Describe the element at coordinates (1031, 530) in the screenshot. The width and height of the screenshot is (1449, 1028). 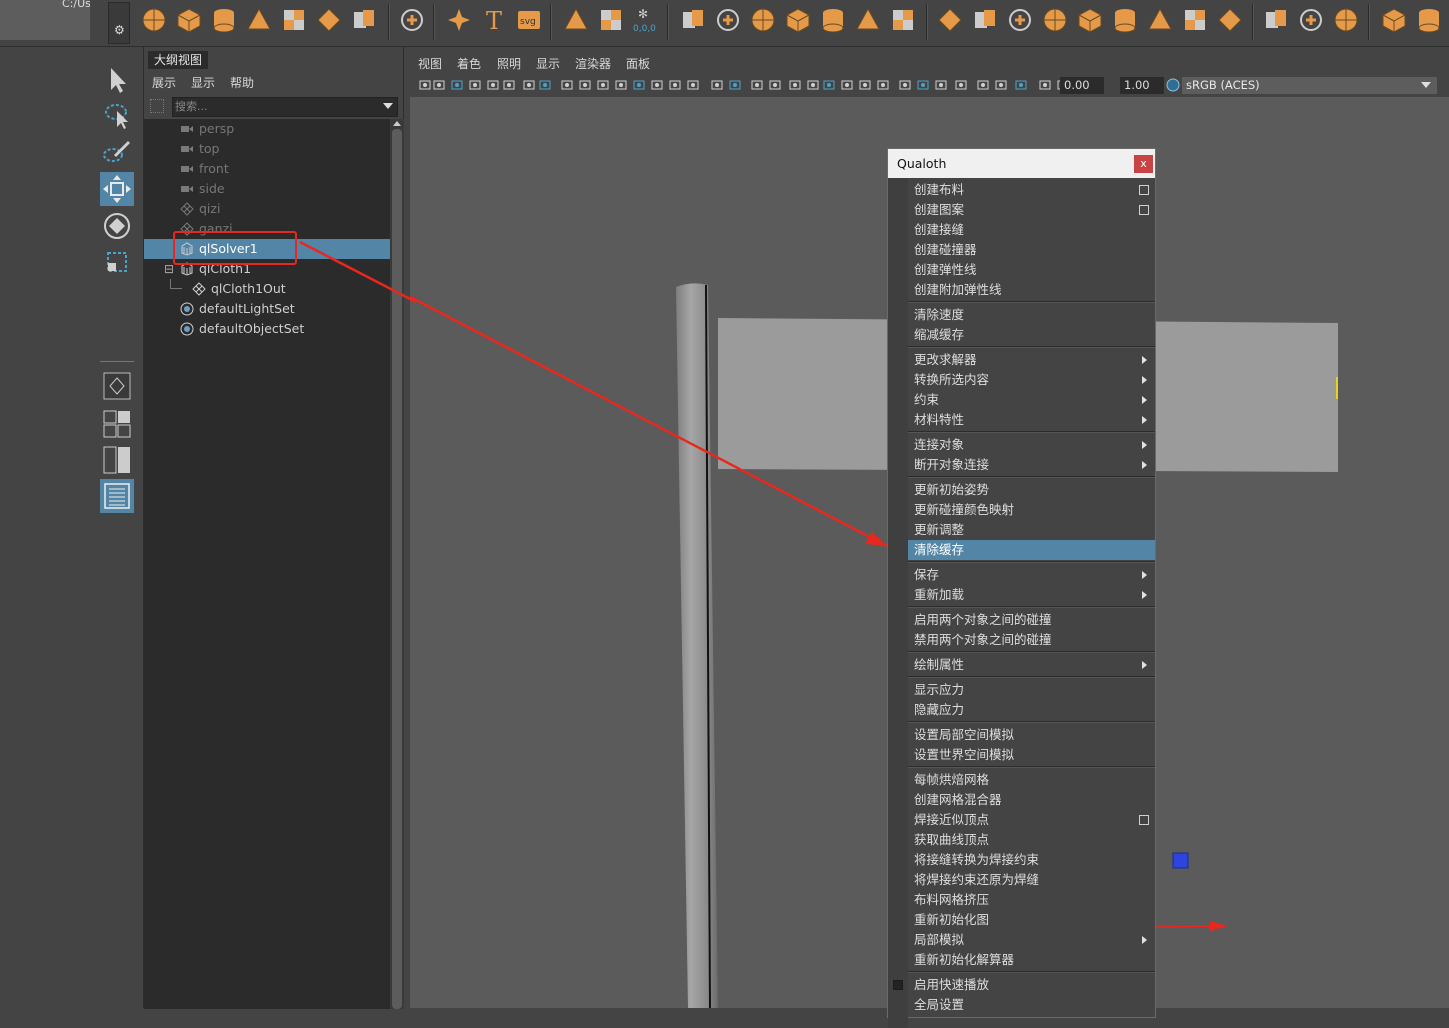
I see `menu-item: 更新调整` at that location.